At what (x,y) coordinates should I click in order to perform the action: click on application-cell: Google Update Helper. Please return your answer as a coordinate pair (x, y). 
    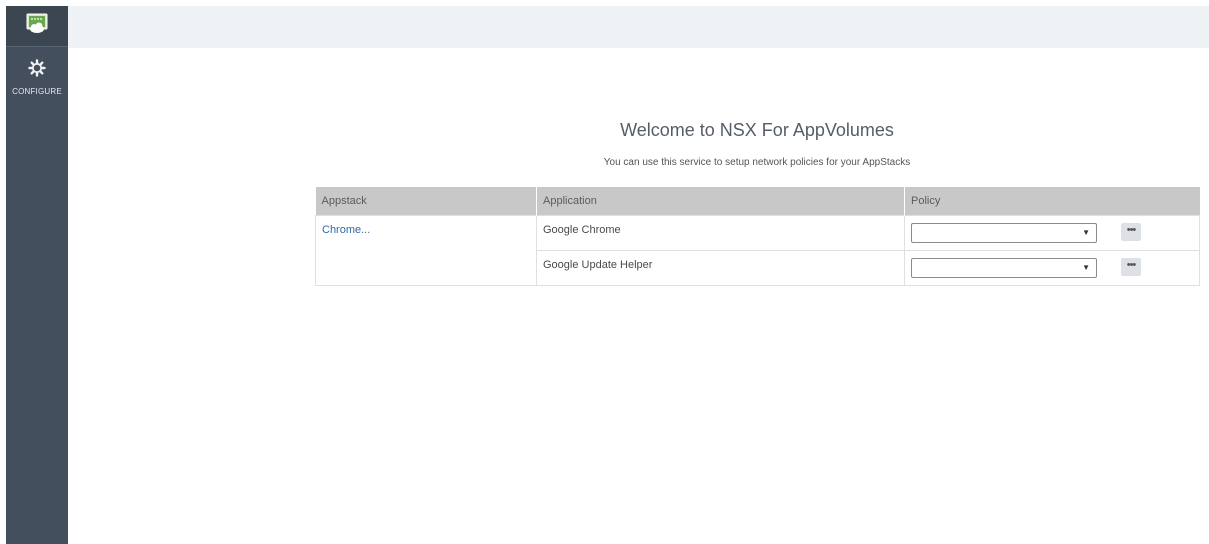
    Looking at the image, I should click on (720, 268).